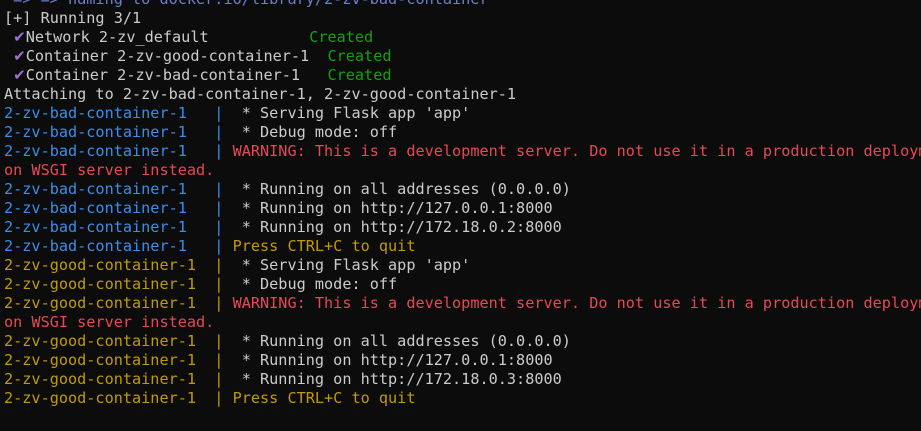 The width and height of the screenshot is (921, 431). What do you see at coordinates (397, 379) in the screenshot?
I see `log-text: * Running on http://172.18.0.3:8000` at bounding box center [397, 379].